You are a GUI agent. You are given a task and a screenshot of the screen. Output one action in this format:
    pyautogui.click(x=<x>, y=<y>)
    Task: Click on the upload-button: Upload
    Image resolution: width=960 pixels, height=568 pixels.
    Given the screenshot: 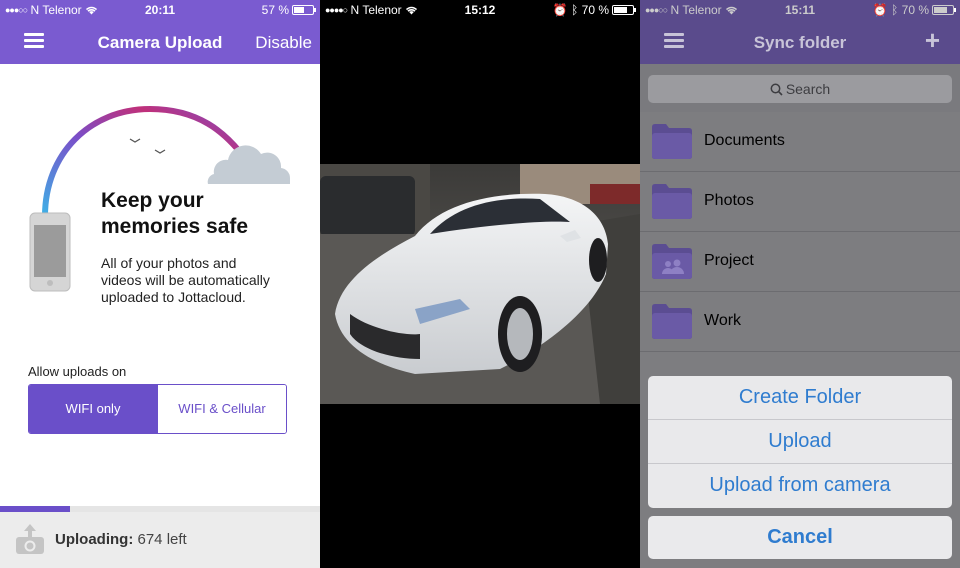 What is the action you would take?
    pyautogui.click(x=800, y=442)
    